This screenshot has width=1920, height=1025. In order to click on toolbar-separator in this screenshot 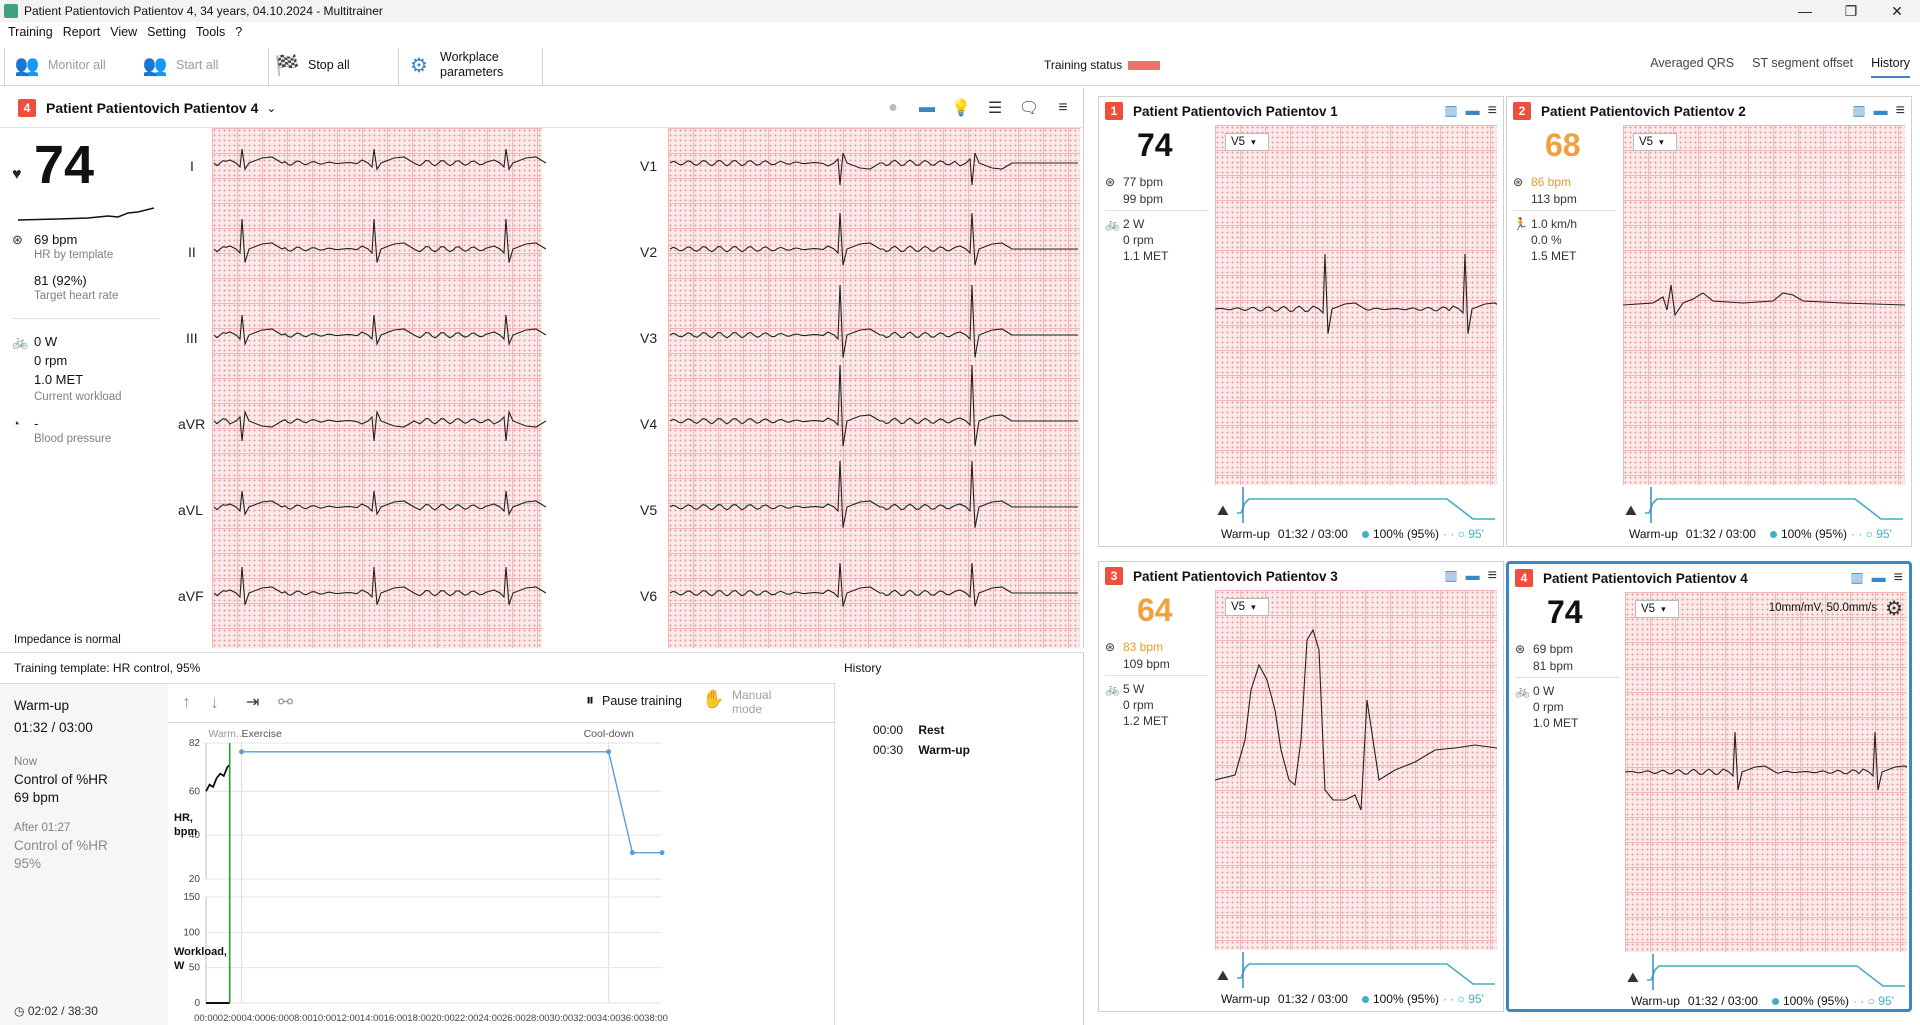, I will do `click(268, 67)`.